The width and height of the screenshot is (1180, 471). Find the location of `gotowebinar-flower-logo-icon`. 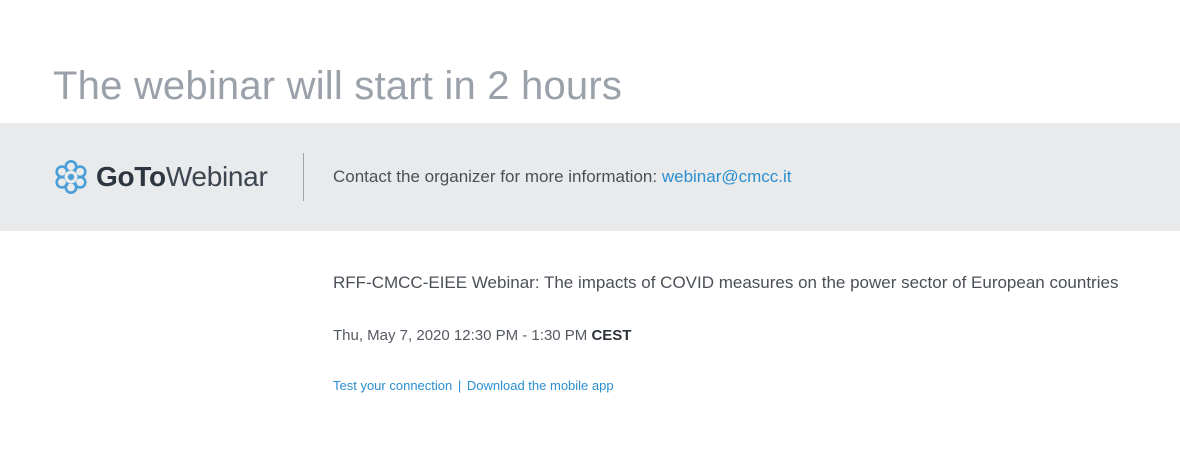

gotowebinar-flower-logo-icon is located at coordinates (71, 177).